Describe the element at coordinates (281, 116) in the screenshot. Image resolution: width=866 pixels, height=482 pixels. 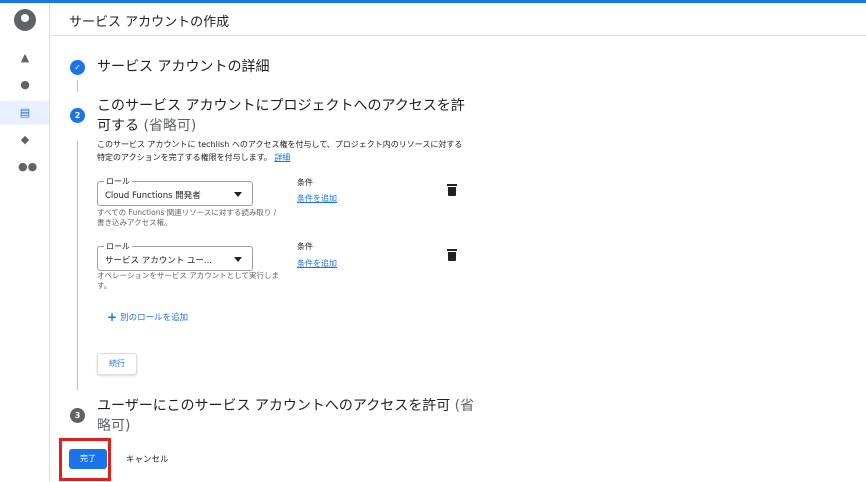
I see `step-2-title: このサービス アカウントにプロジェクトへのアクセスを許可する (省略可)` at that location.